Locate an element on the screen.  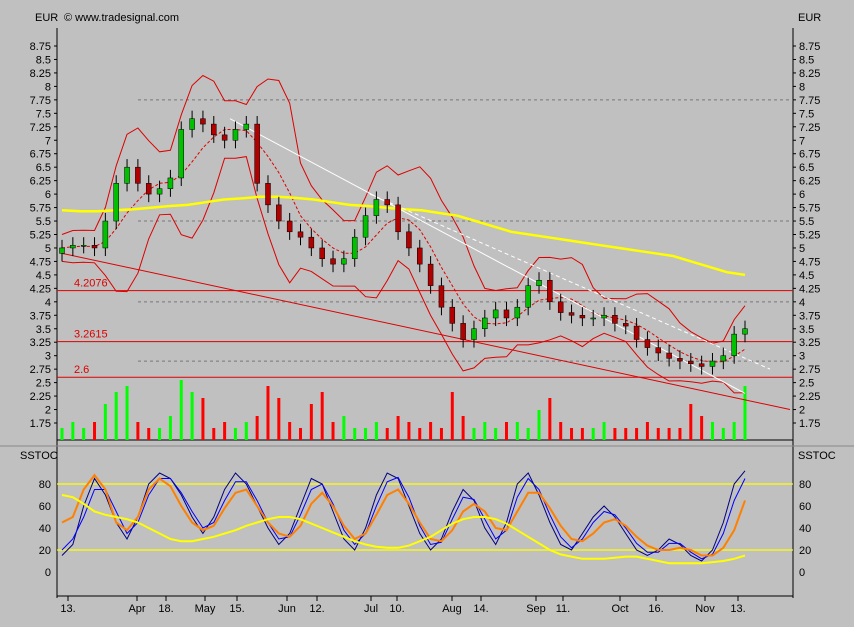
price-tick-label-right: 7.25 is located at coordinates (809, 128).